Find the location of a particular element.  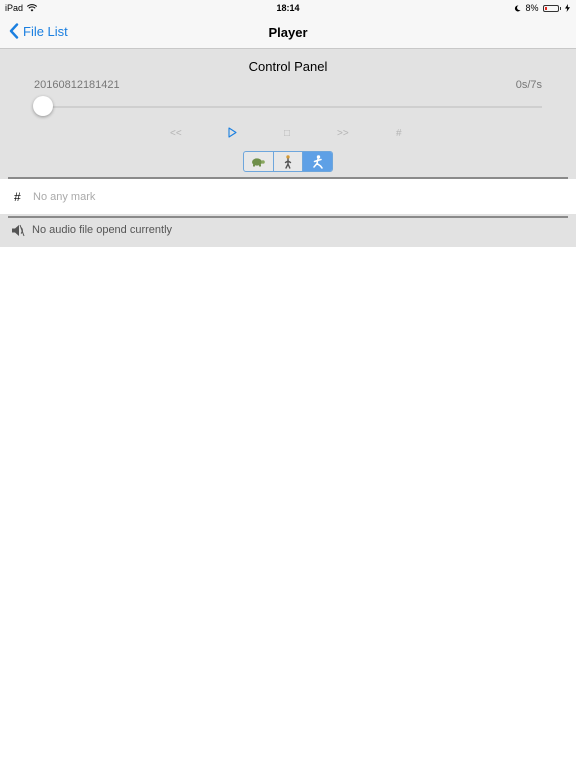

battery-percent: 8% is located at coordinates (532, 8).